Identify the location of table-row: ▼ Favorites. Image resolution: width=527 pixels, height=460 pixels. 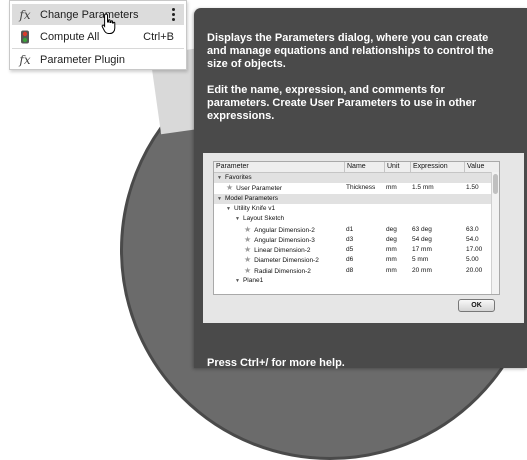
(352, 178).